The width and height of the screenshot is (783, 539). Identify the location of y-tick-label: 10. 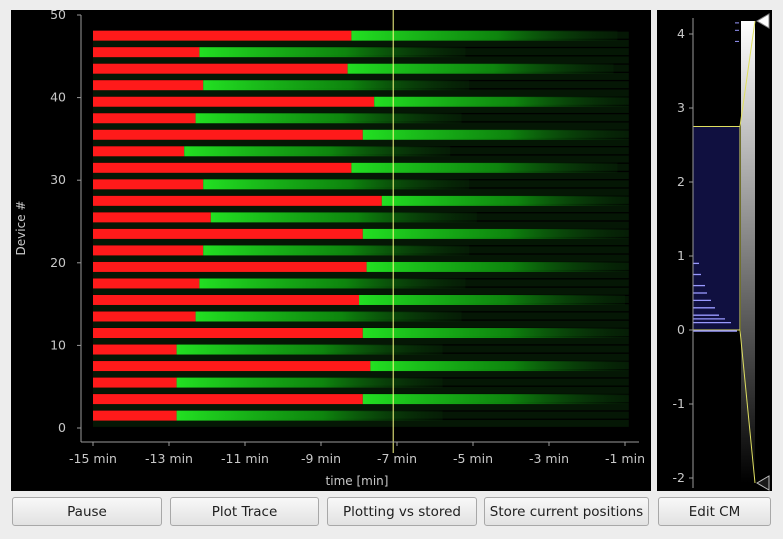
(58, 344).